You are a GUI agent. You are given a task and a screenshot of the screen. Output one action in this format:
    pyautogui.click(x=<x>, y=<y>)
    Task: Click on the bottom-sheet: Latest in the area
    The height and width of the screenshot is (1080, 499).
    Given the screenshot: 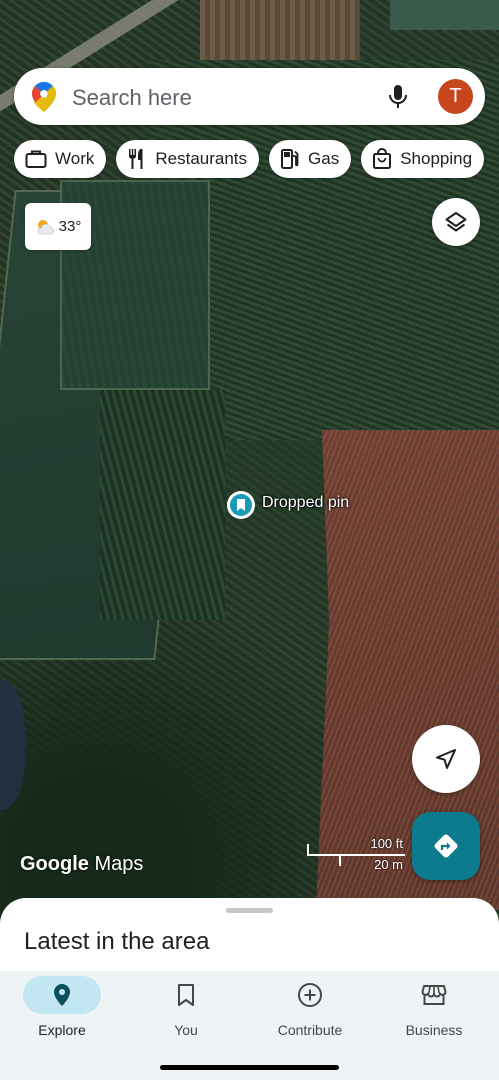 What is the action you would take?
    pyautogui.click(x=249, y=938)
    